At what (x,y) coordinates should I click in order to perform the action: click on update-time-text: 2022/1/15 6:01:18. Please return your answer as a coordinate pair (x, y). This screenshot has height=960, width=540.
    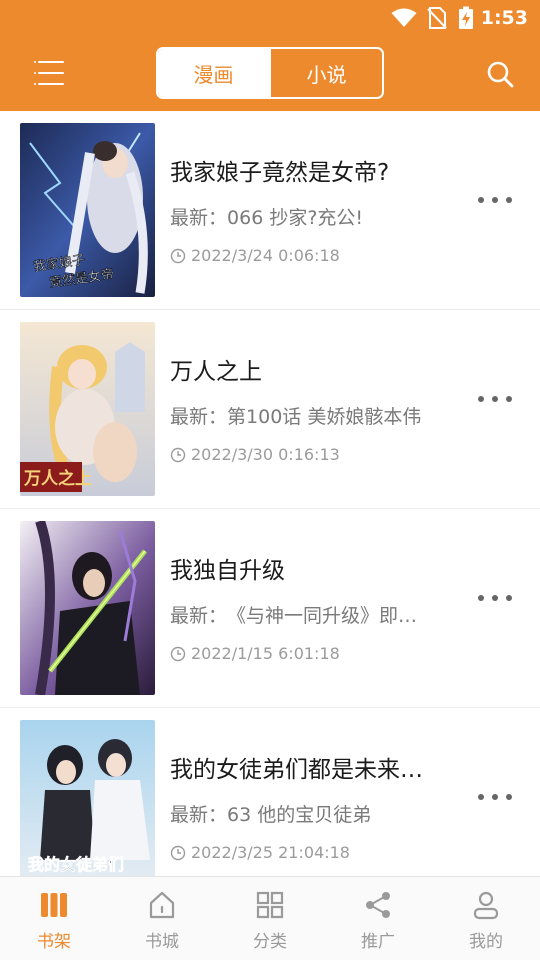
    Looking at the image, I should click on (265, 653).